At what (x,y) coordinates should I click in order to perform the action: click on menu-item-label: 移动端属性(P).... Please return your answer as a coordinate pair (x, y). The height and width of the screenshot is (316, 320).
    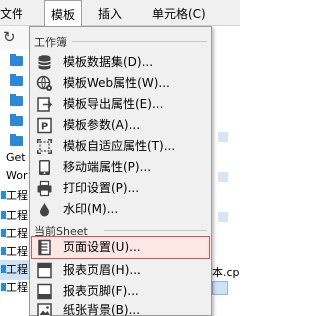
    Looking at the image, I should click on (107, 167).